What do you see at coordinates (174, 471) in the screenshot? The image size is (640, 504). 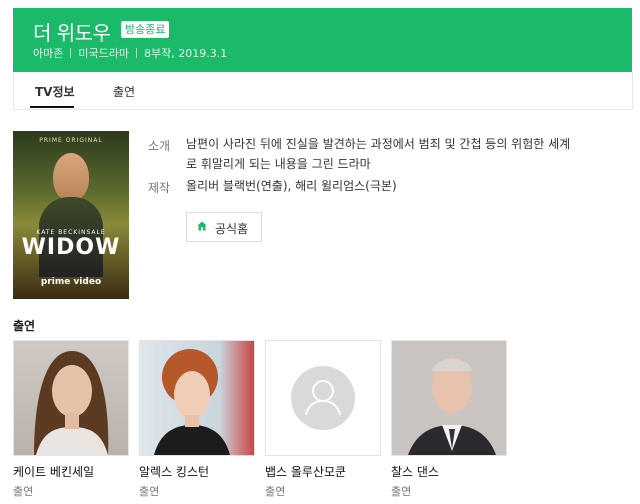 I see `cast-name: 알렉스 킹스턴` at bounding box center [174, 471].